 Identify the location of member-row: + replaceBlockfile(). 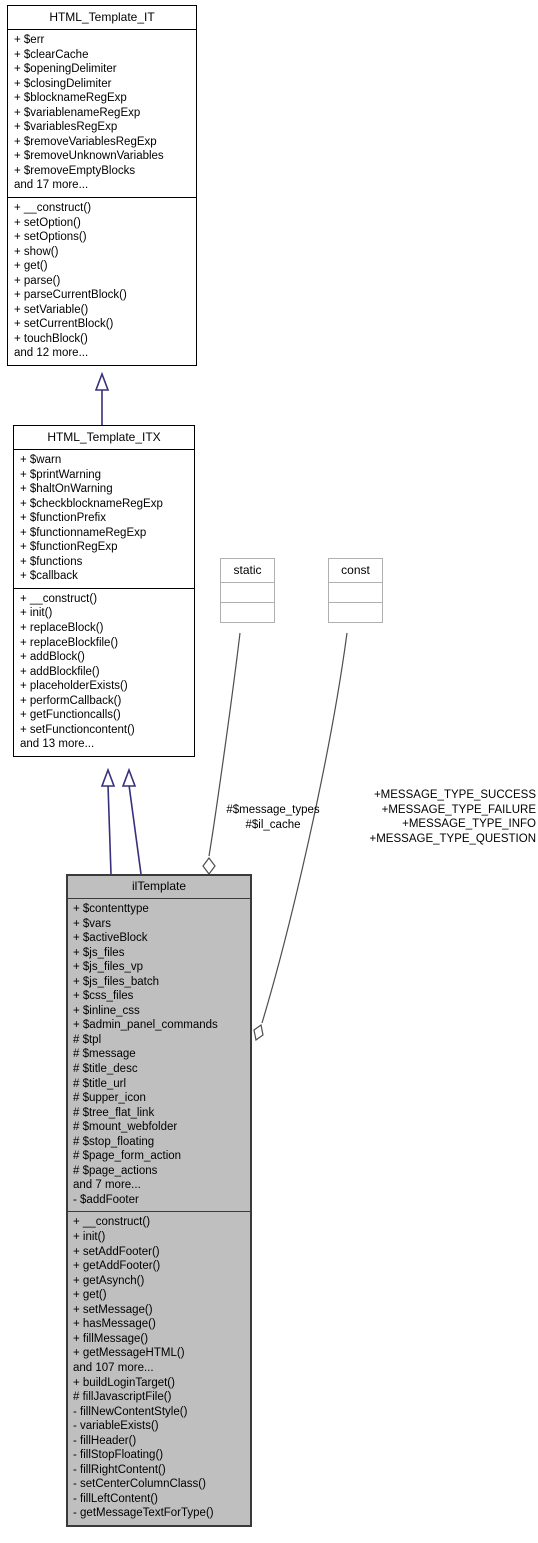
(69, 642).